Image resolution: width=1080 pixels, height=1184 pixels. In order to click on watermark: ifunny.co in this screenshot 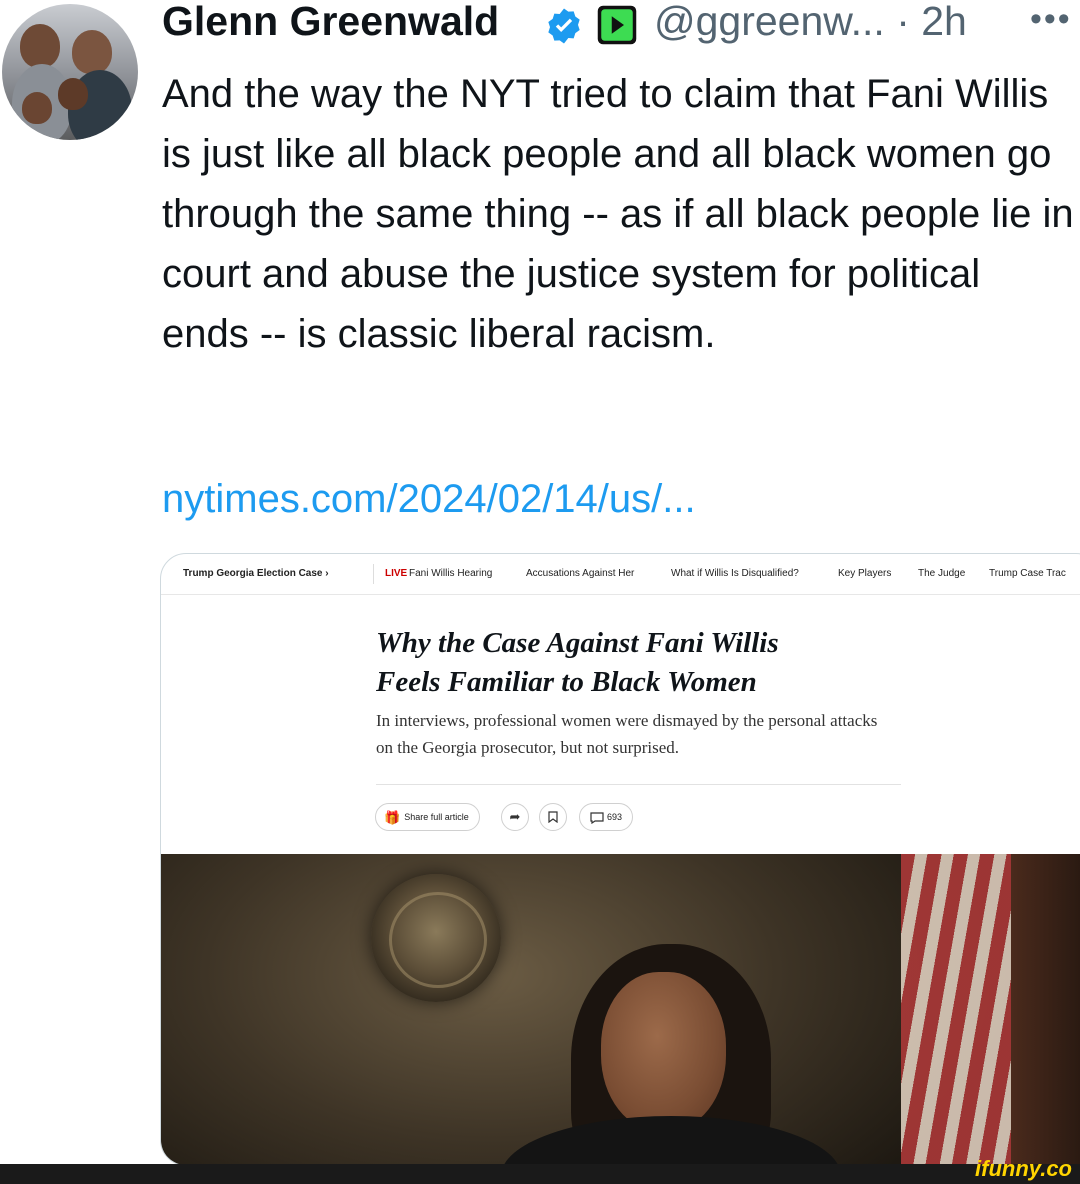, I will do `click(1023, 1168)`.